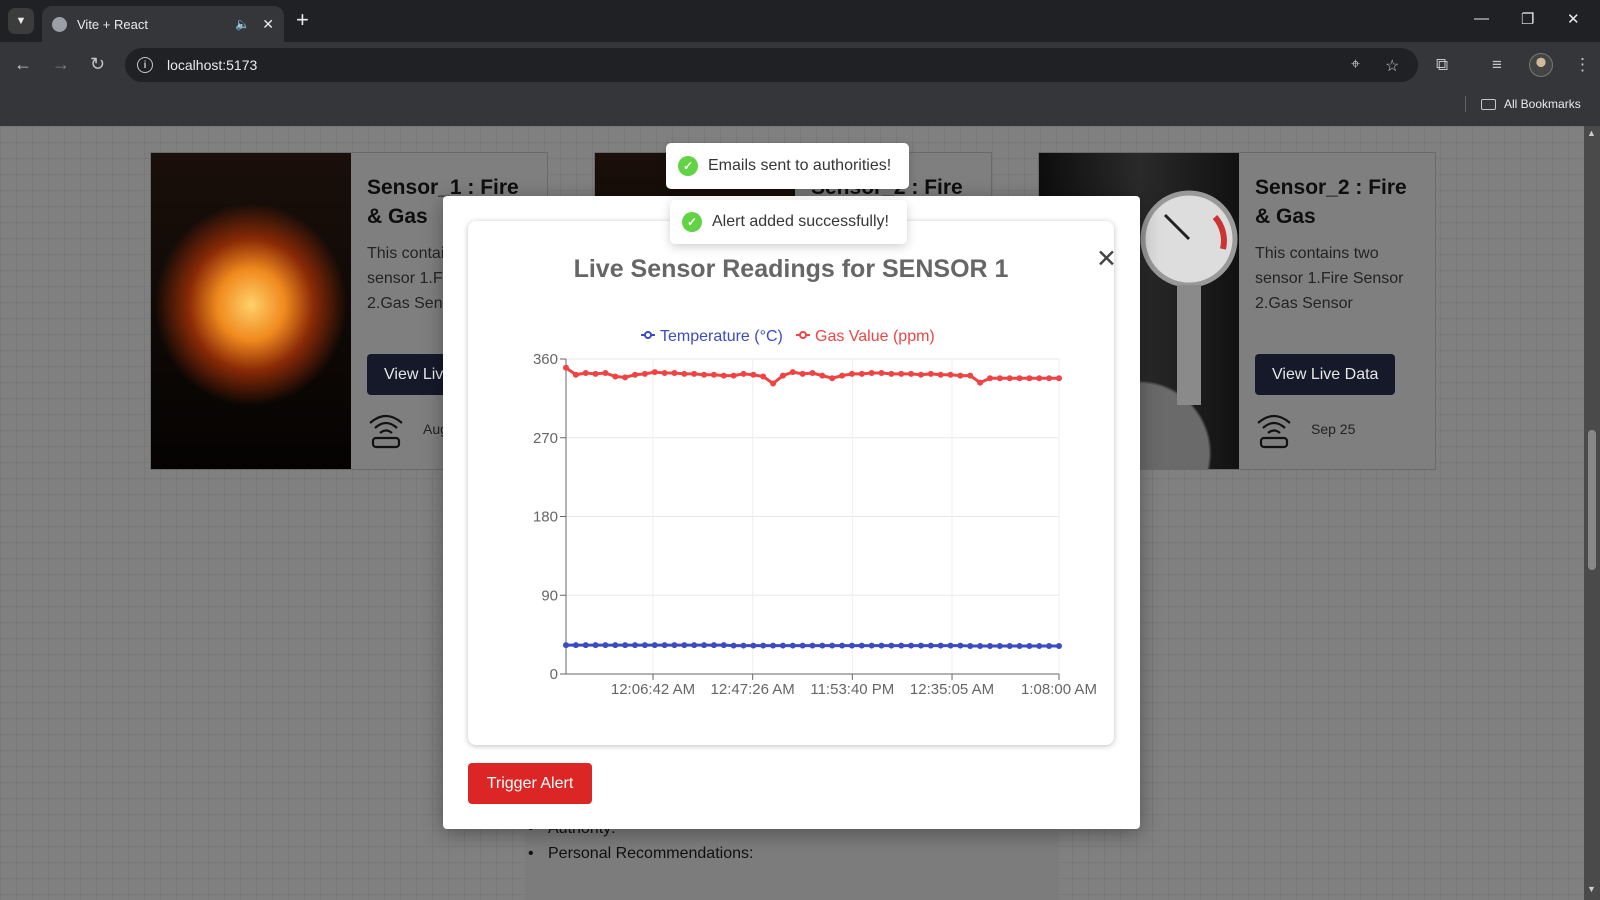 Image resolution: width=1600 pixels, height=900 pixels. I want to click on extensions-icon: ⧉, so click(1442, 65).